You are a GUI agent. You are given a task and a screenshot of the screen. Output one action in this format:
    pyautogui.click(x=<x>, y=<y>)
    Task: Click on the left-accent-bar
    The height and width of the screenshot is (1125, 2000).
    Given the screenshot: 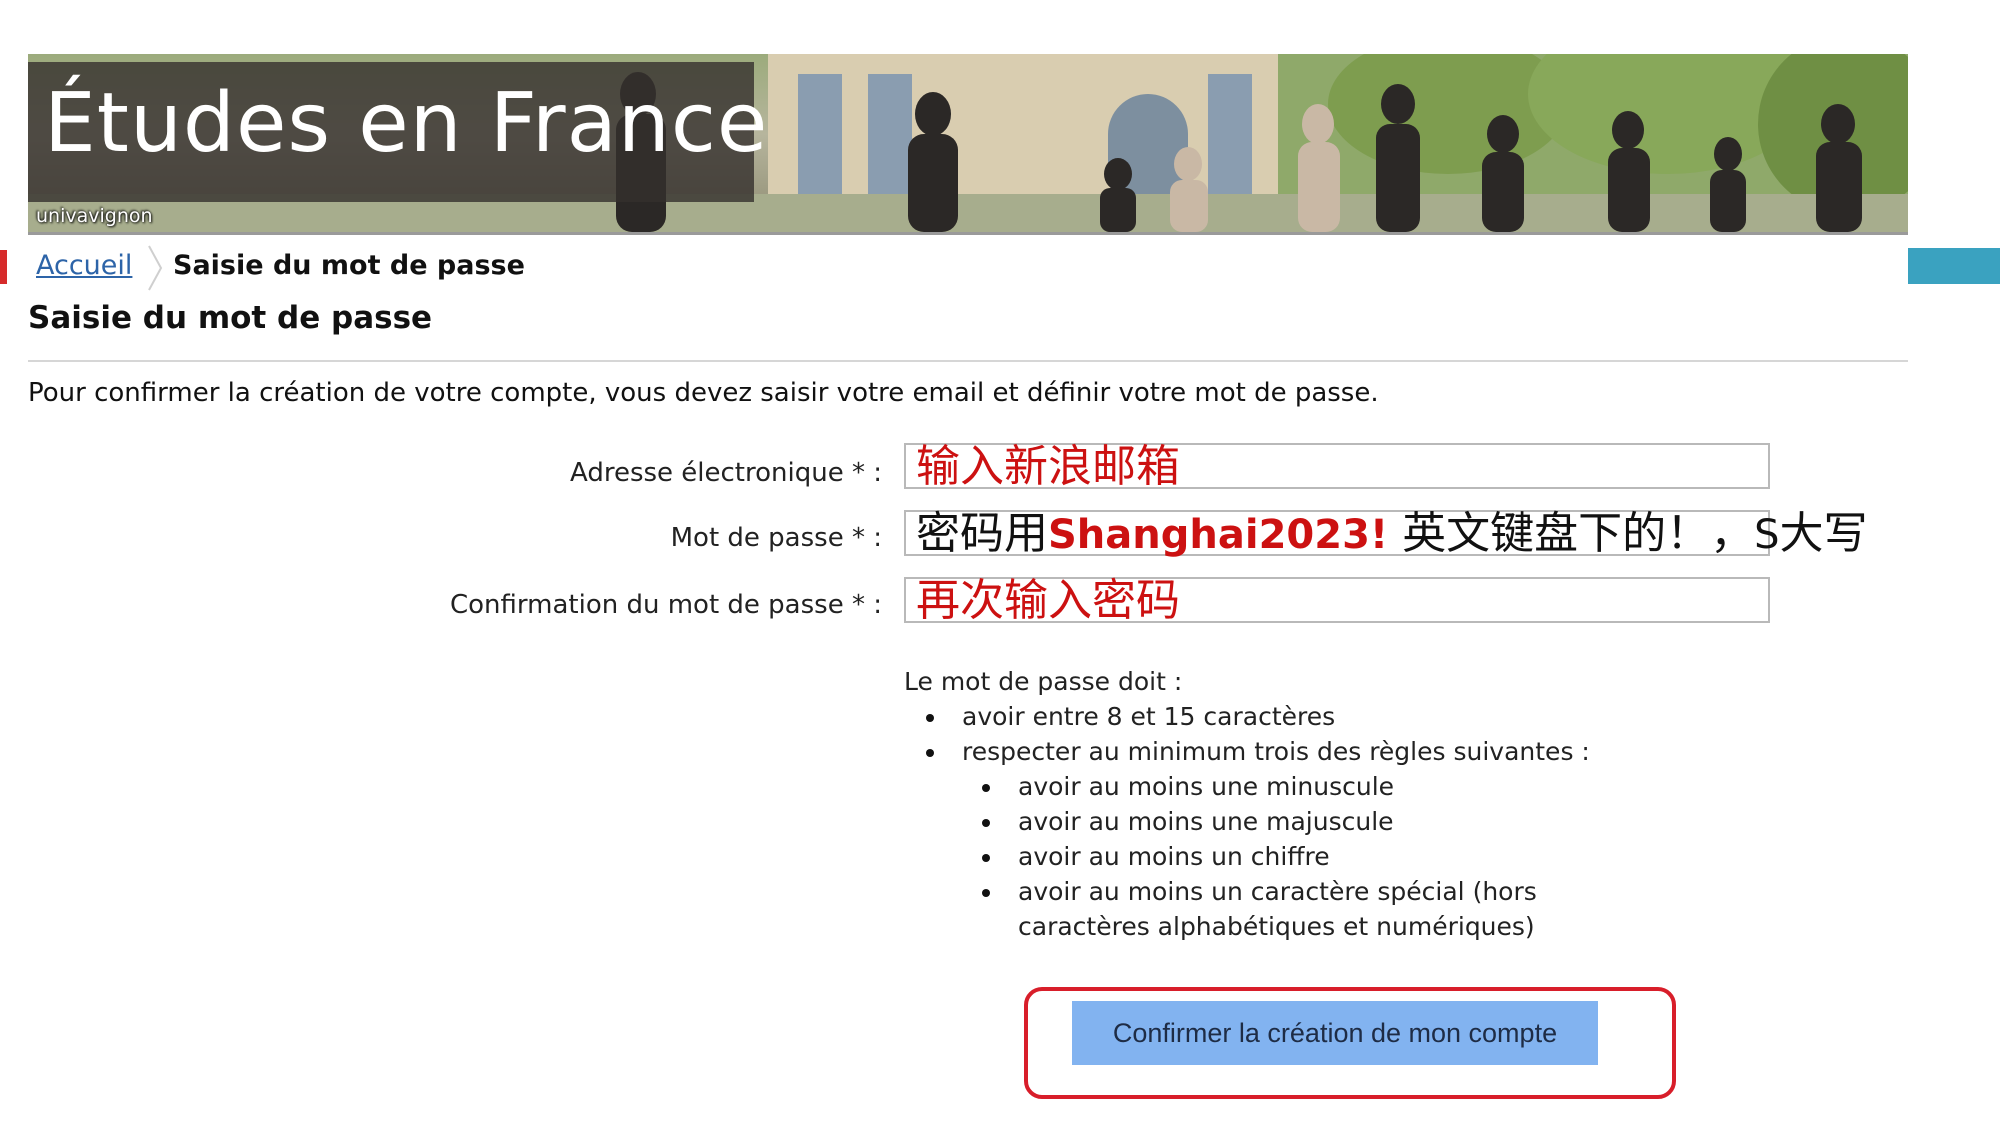 What is the action you would take?
    pyautogui.click(x=3, y=267)
    